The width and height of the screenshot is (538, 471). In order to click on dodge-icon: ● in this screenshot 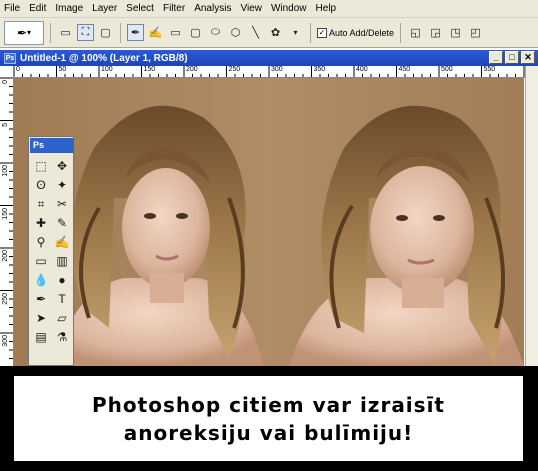, I will do `click(62, 280)`.